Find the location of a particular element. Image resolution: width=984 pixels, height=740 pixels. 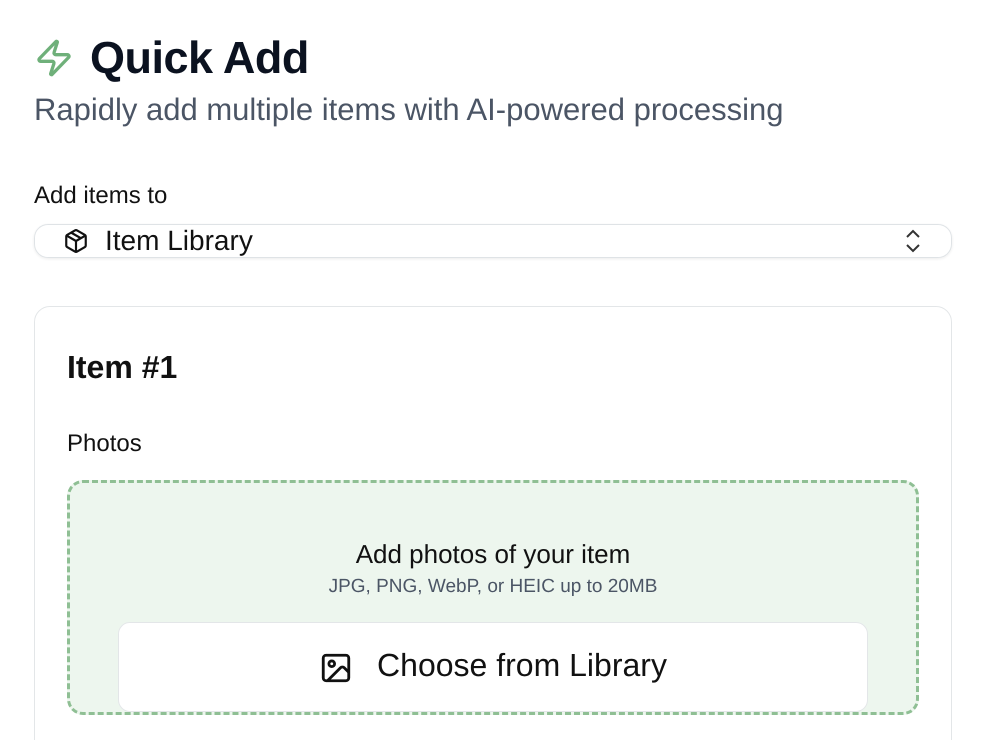

select-value: Item Library is located at coordinates (179, 241).